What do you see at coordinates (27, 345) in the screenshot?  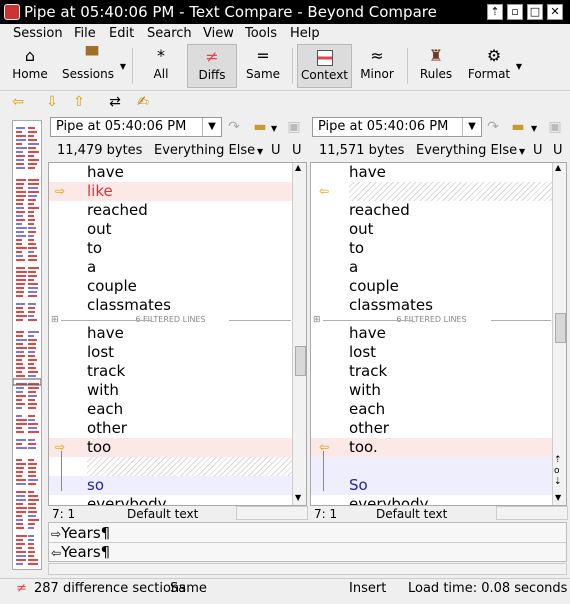 I see `diff-overview` at bounding box center [27, 345].